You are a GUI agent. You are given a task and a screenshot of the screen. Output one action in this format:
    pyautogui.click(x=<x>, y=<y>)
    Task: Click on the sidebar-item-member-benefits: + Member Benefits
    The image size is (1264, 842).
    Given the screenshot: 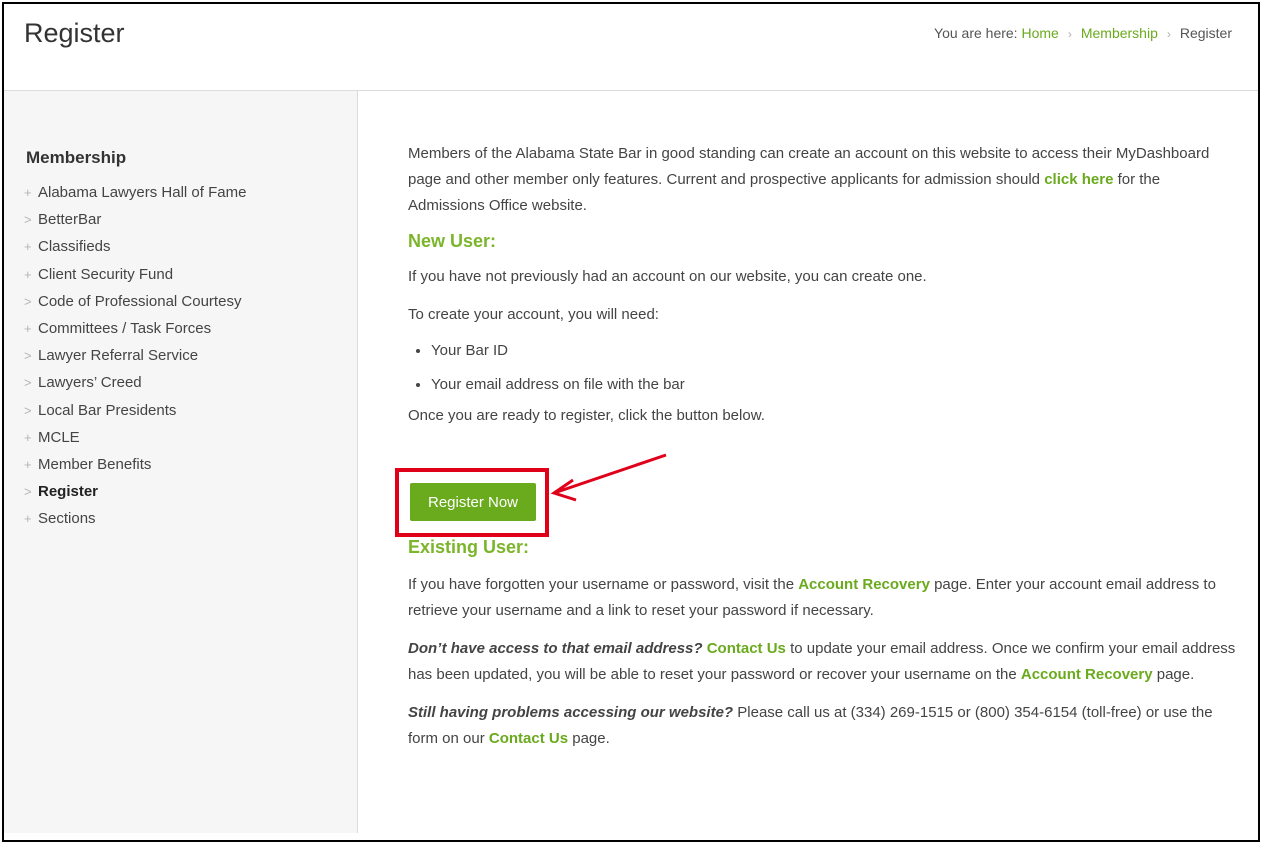 What is the action you would take?
    pyautogui.click(x=135, y=469)
    